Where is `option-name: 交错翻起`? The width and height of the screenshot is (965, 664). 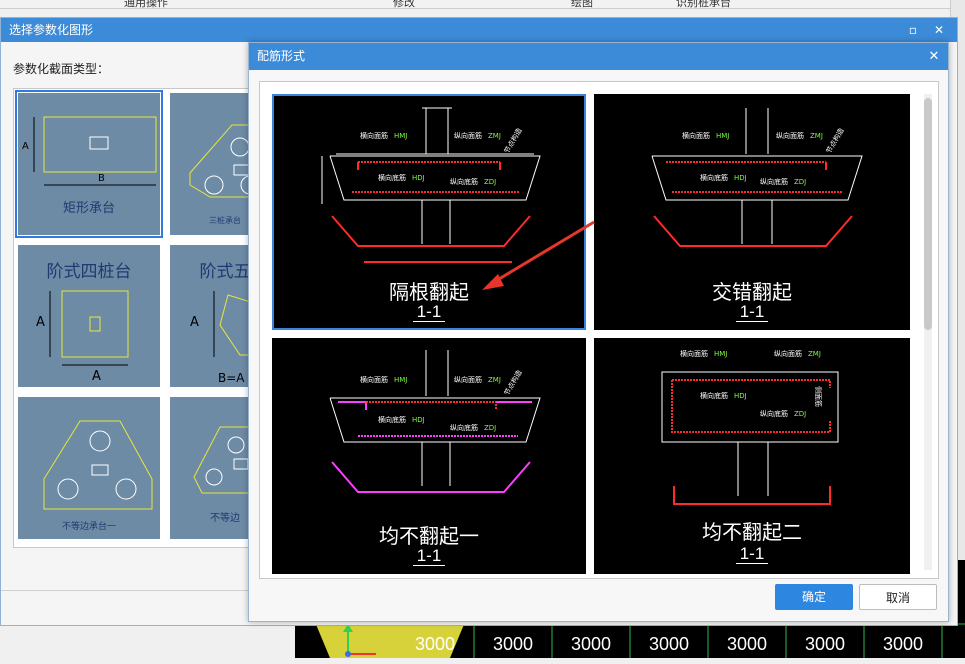
option-name: 交错翻起 is located at coordinates (752, 292).